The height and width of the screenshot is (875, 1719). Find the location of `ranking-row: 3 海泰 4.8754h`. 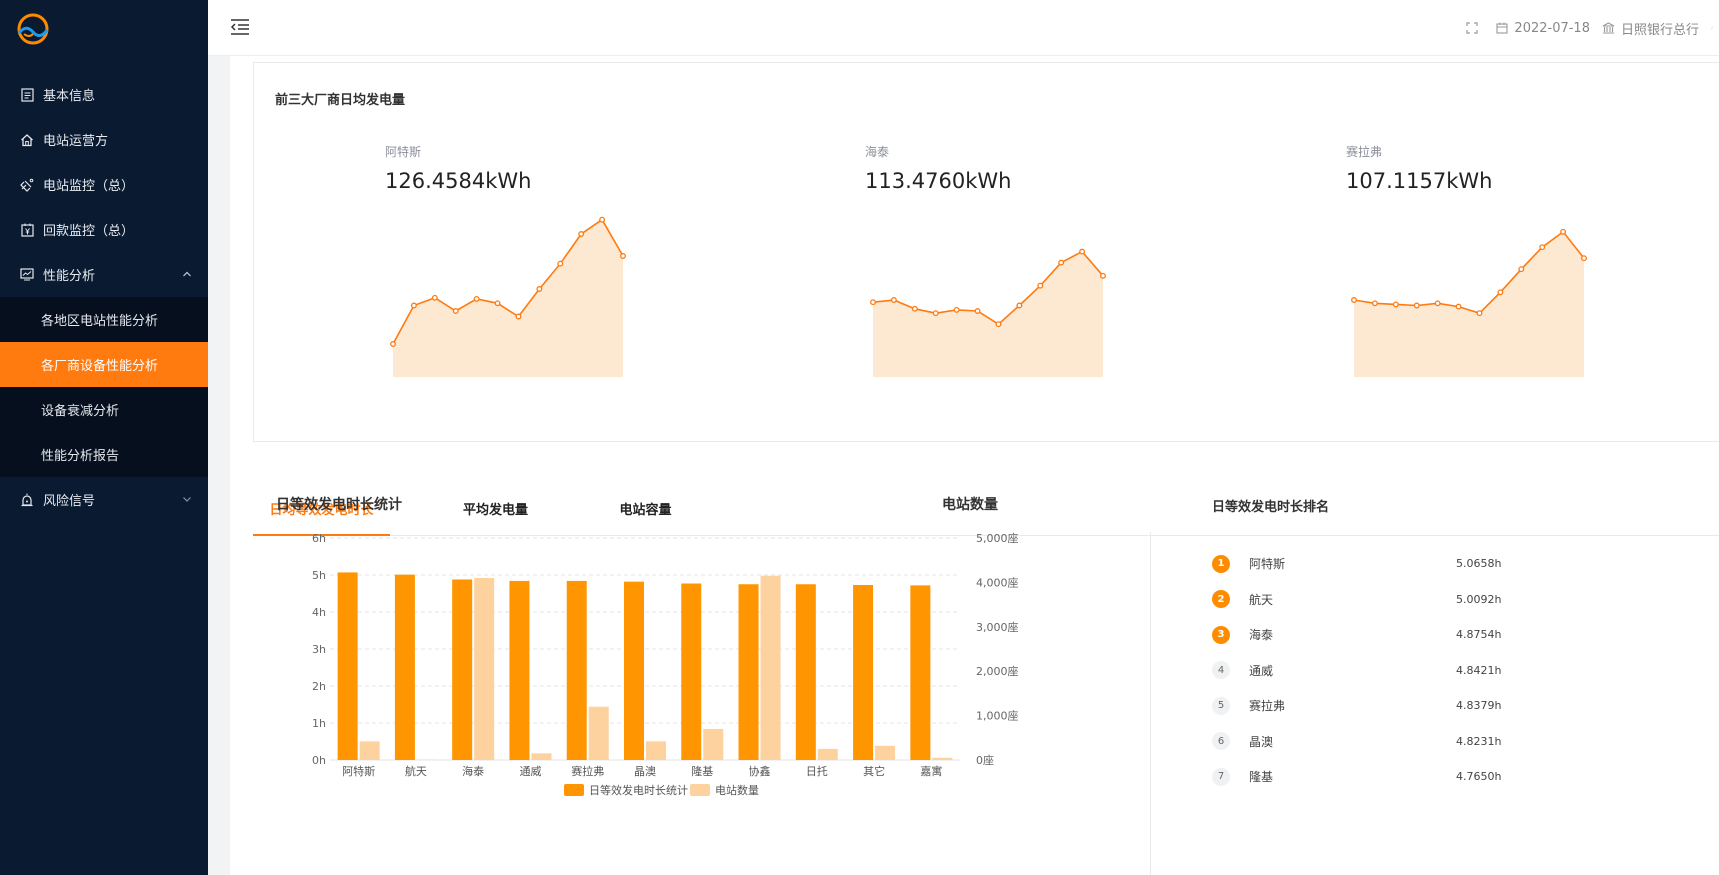

ranking-row: 3 海泰 4.8754h is located at coordinates (1362, 635).